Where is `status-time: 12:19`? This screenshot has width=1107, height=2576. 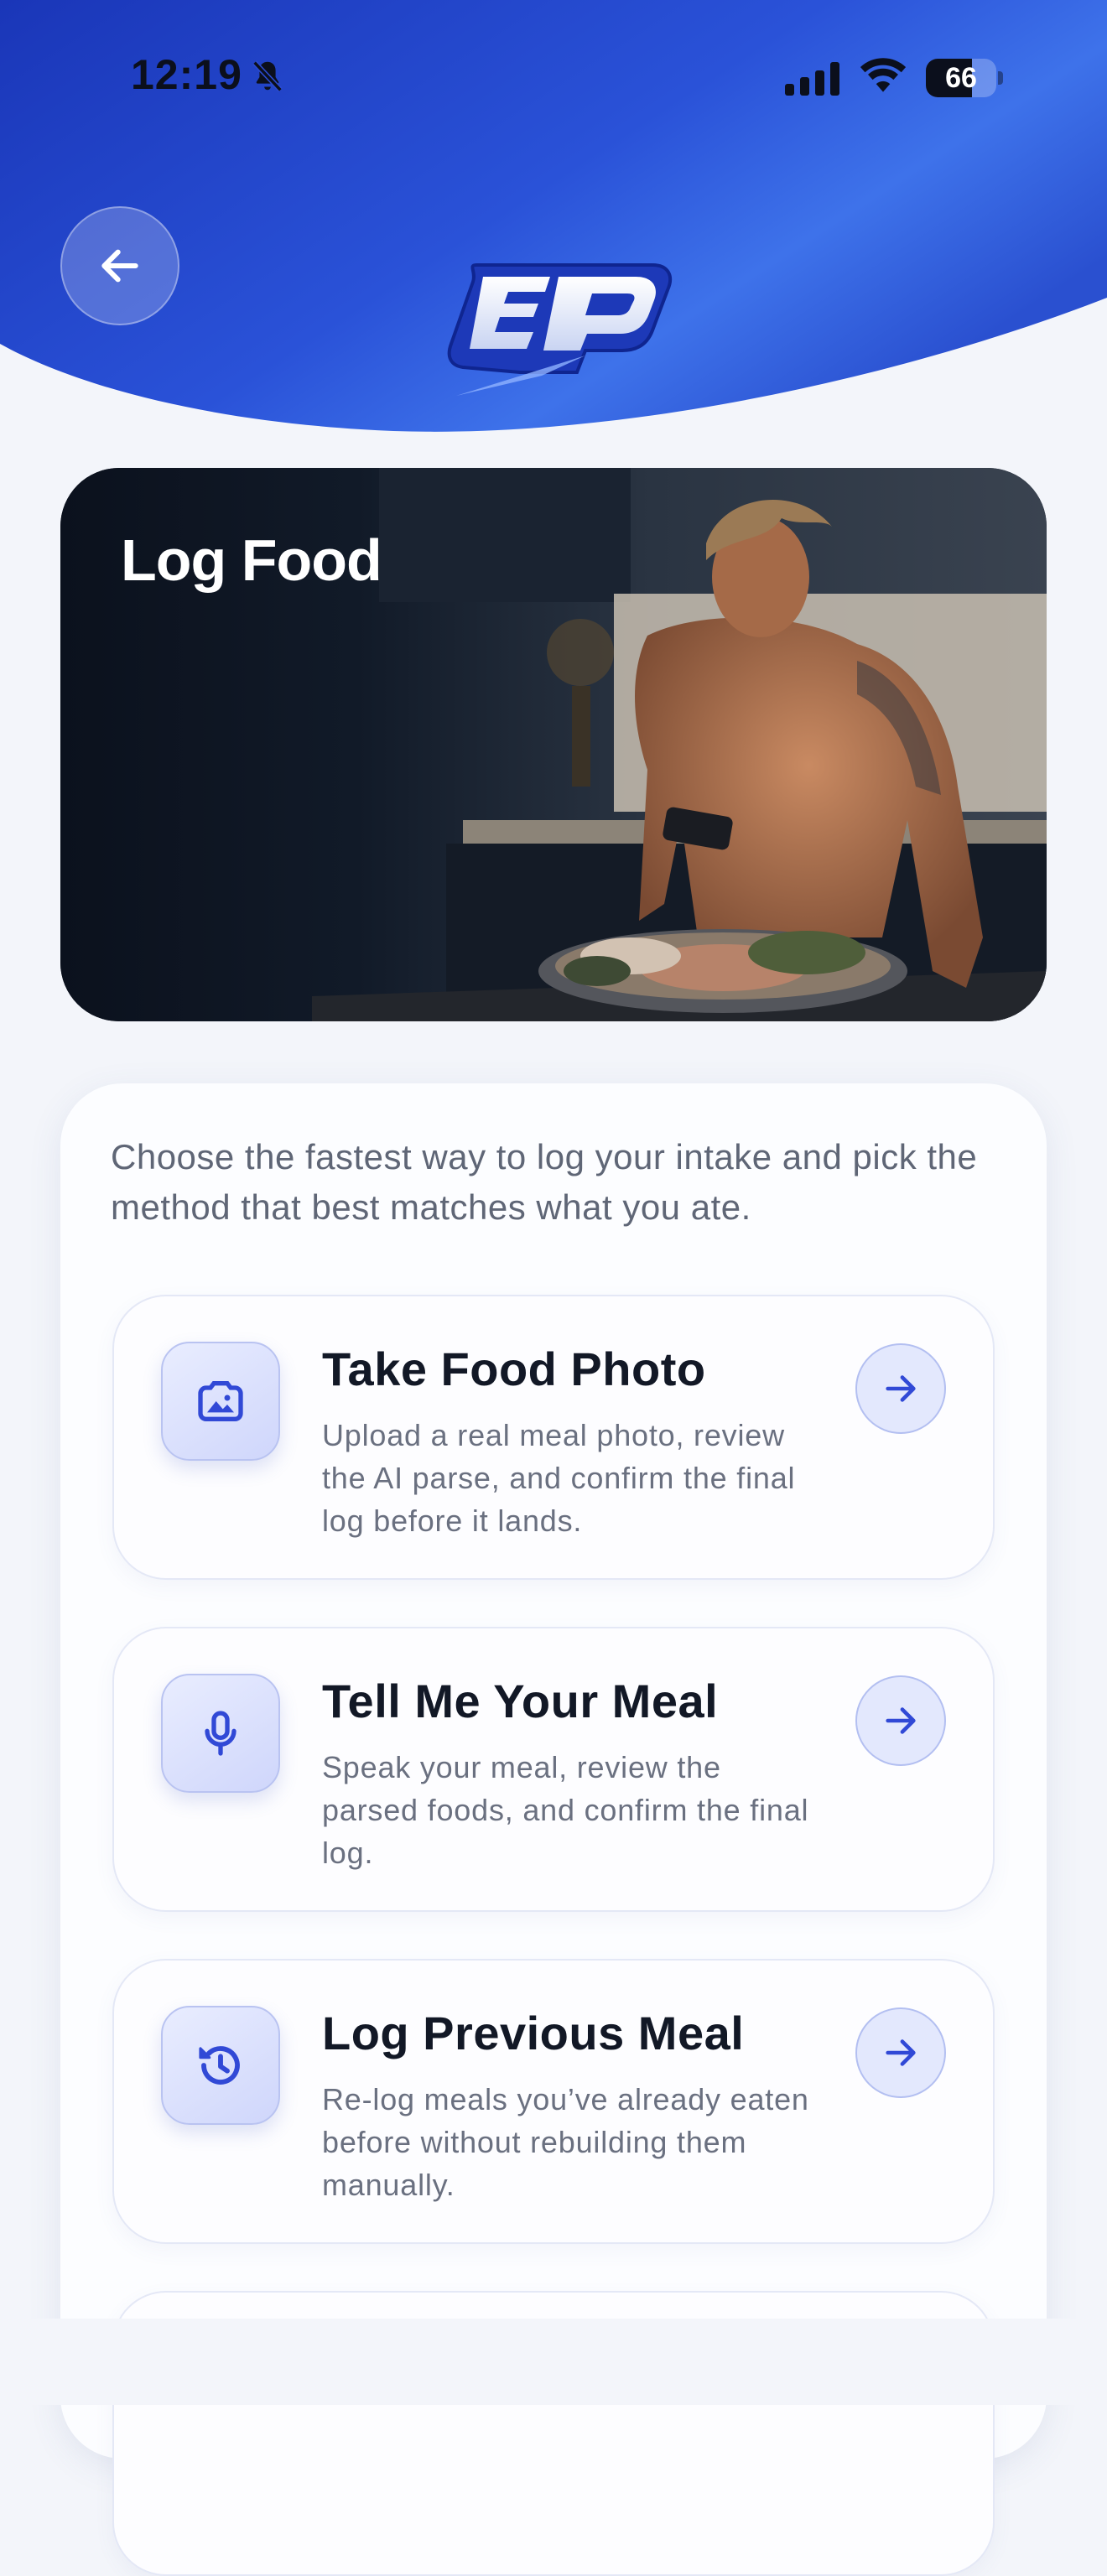
status-time: 12:19 is located at coordinates (186, 74).